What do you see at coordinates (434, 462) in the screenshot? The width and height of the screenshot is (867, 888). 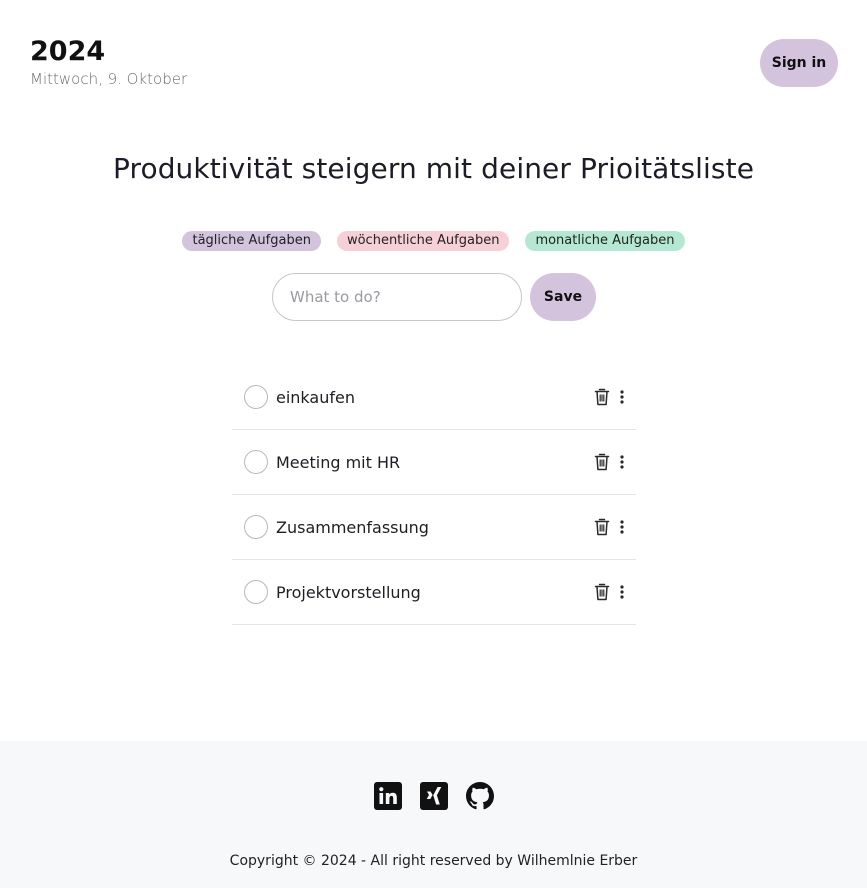 I see `todo-item: Meeting mit HR` at bounding box center [434, 462].